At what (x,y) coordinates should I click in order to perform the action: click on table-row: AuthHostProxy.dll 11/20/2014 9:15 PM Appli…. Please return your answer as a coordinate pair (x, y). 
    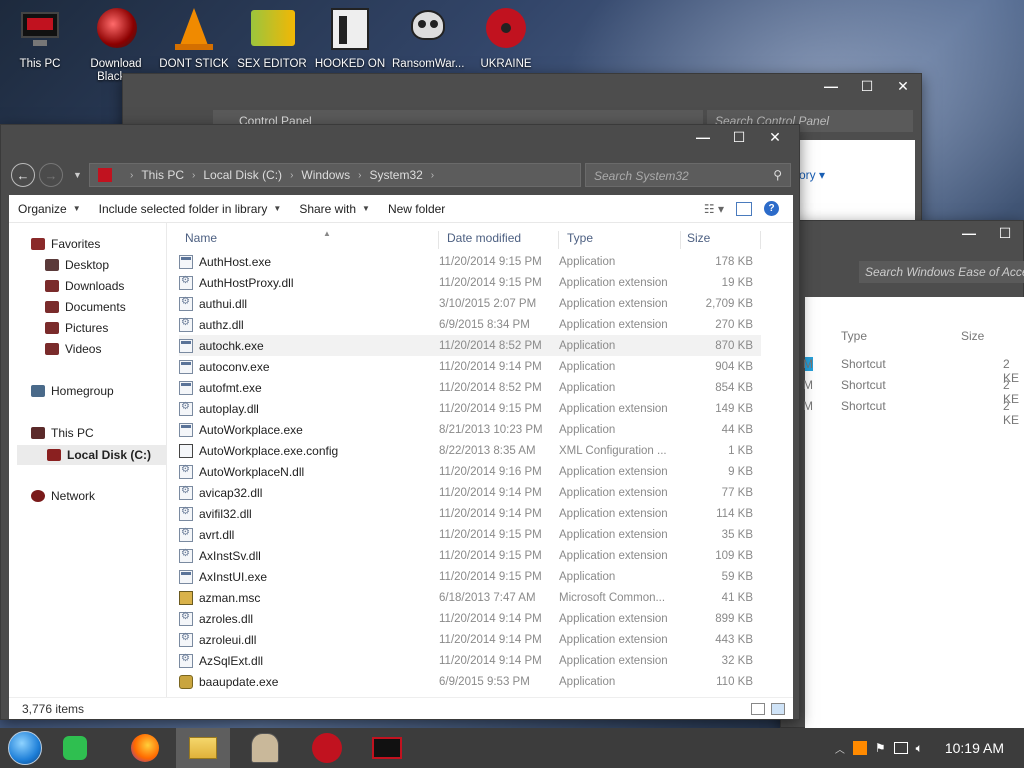
    Looking at the image, I should click on (470, 282).